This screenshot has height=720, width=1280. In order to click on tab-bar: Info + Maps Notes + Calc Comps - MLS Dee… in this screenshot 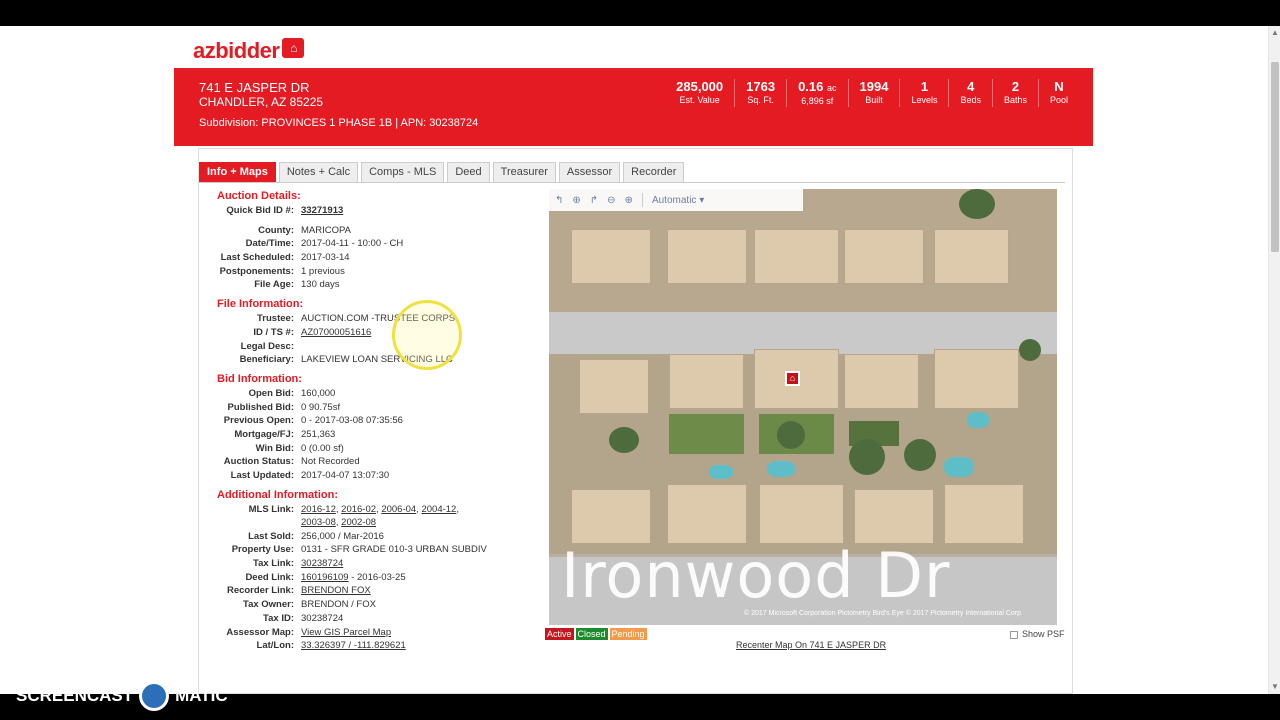, I will do `click(442, 172)`.